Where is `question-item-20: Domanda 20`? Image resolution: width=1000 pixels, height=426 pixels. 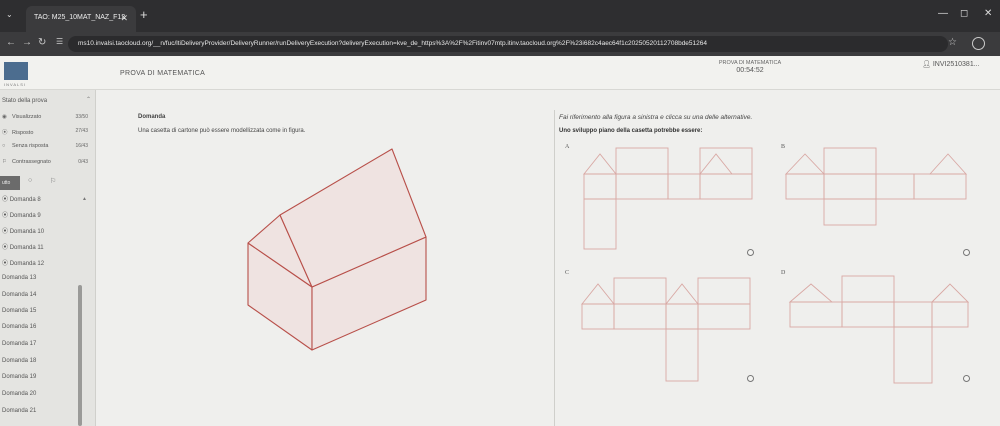 question-item-20: Domanda 20 is located at coordinates (19, 394).